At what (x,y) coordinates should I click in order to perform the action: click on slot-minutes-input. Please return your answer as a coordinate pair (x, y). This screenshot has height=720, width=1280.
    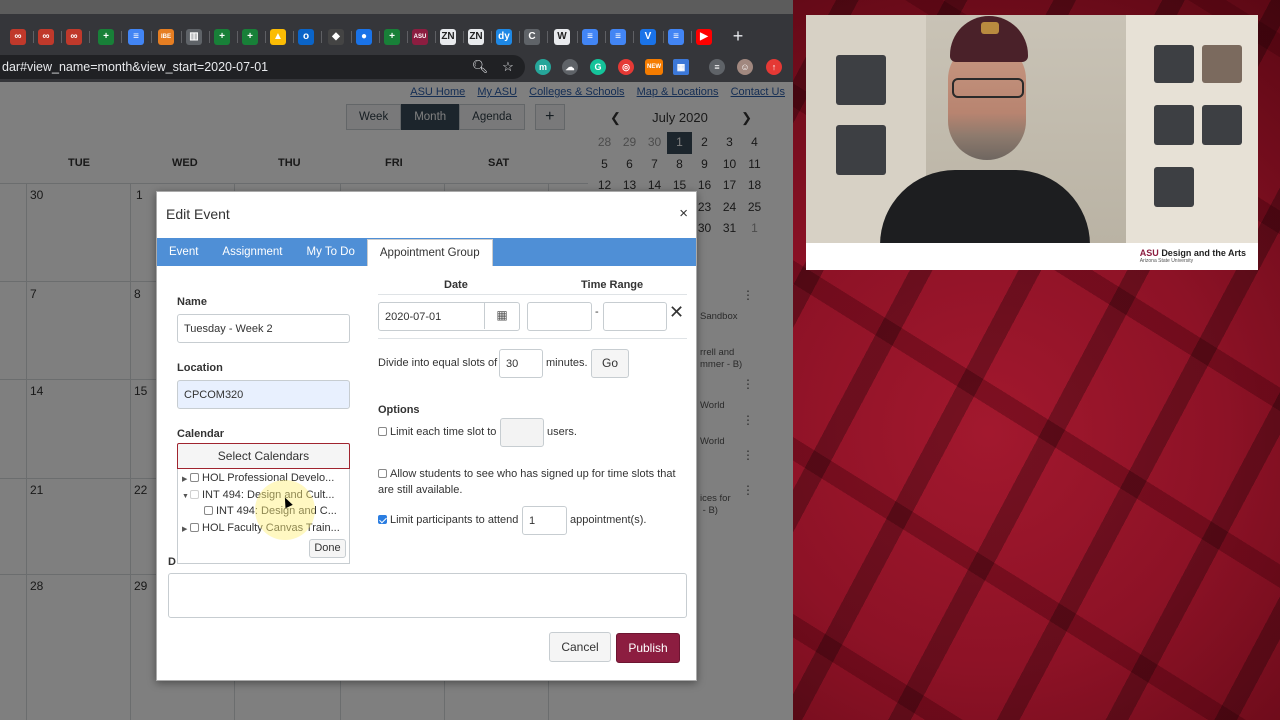
    Looking at the image, I should click on (521, 363).